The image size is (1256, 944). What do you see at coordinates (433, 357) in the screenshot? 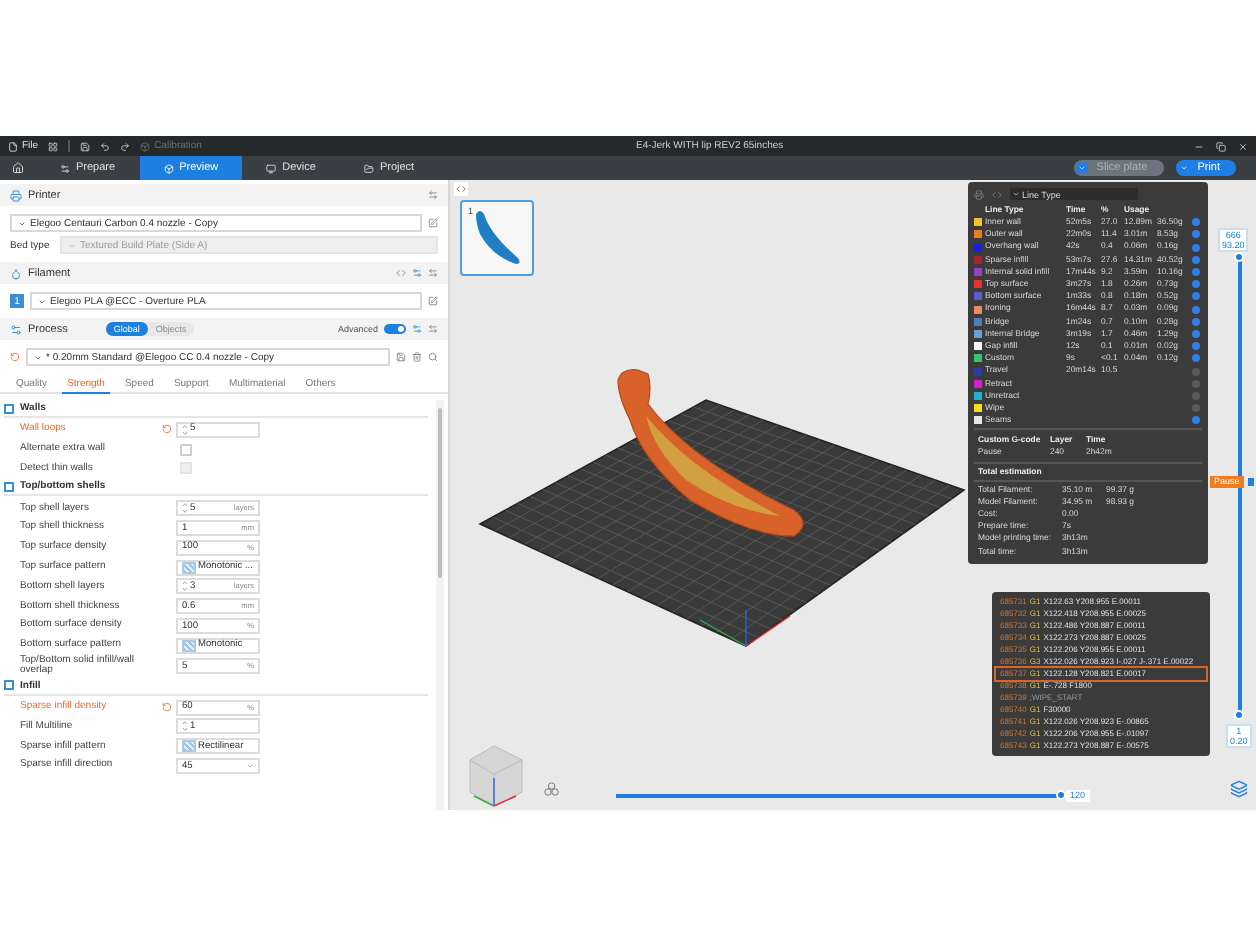
I see `search-icon` at bounding box center [433, 357].